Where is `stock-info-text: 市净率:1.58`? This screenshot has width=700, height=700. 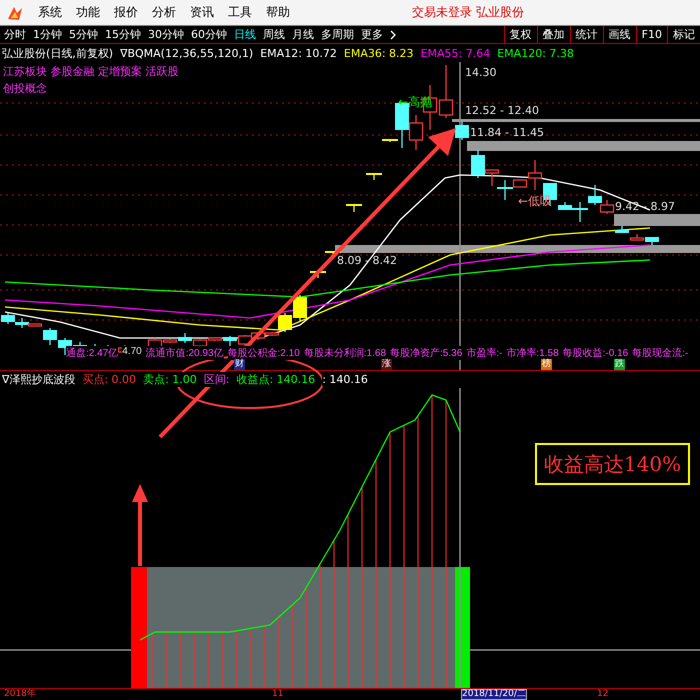
stock-info-text: 市净率:1.58 is located at coordinates (532, 353).